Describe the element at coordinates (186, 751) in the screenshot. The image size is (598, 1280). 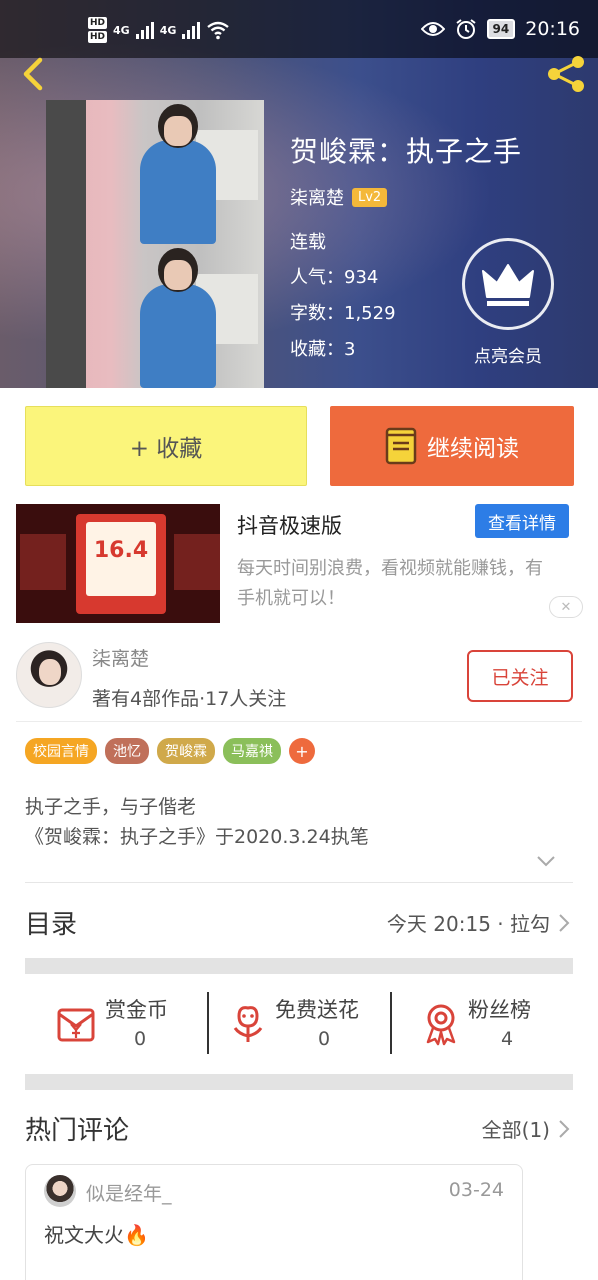
I see `tag-chip: 贺峻霖` at that location.